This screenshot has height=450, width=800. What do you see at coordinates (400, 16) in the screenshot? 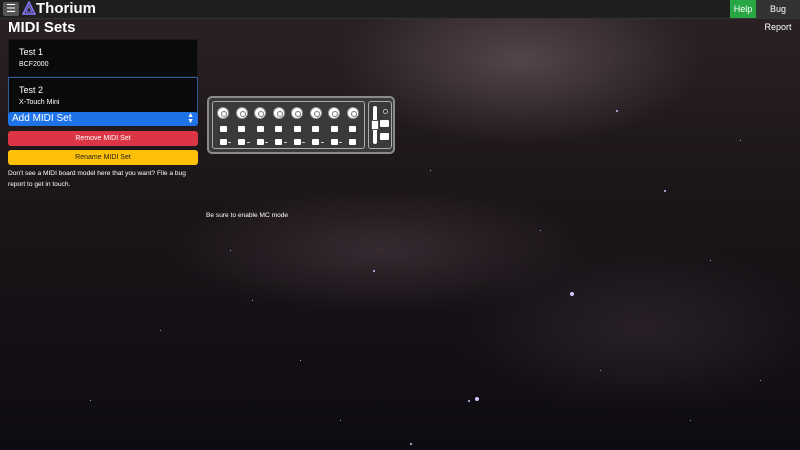
I see `top-navbar: ☰ Thorium Help Bug Report` at bounding box center [400, 16].